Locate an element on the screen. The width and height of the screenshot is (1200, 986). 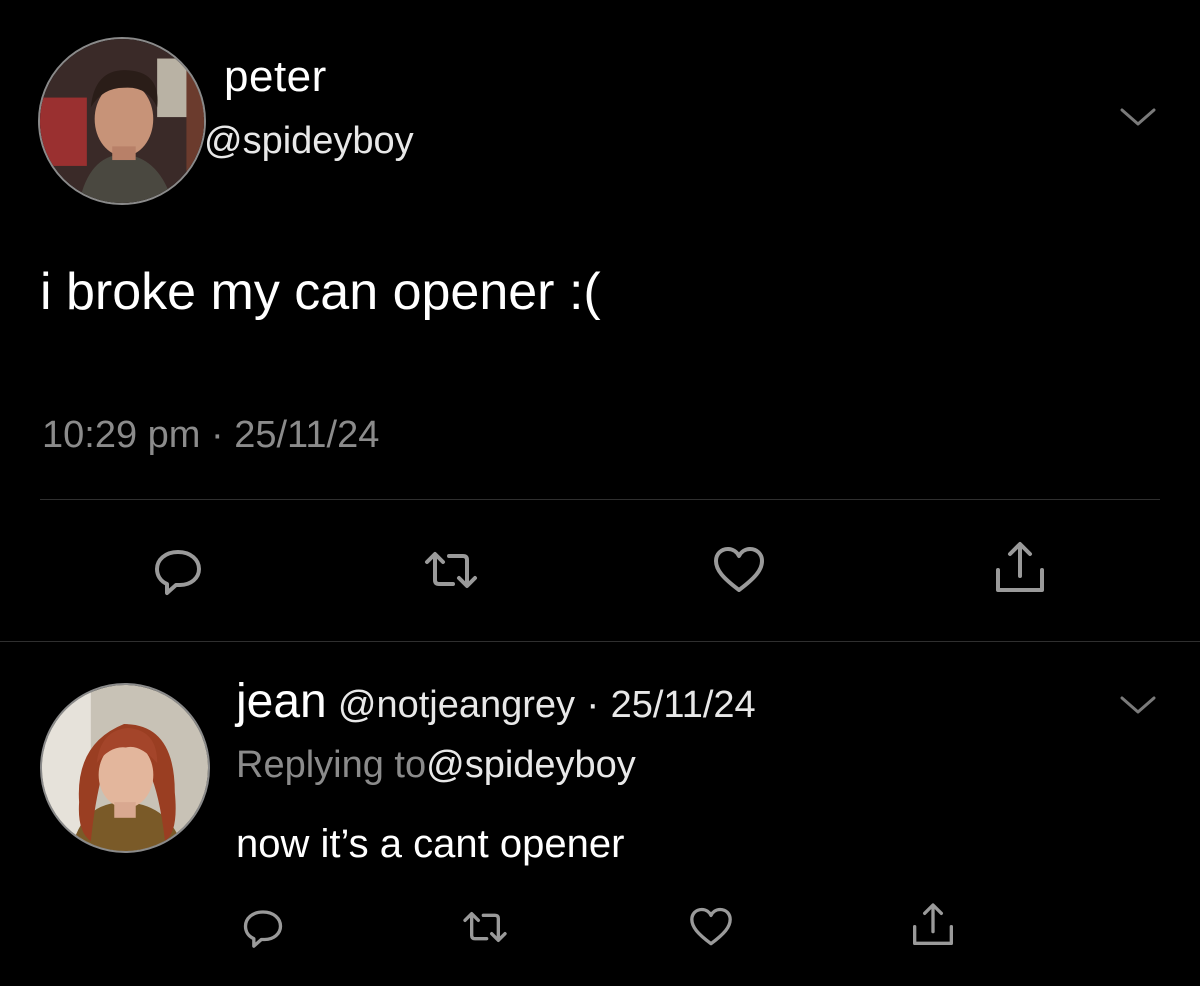
tweet-date: 25/11/24 is located at coordinates (307, 435).